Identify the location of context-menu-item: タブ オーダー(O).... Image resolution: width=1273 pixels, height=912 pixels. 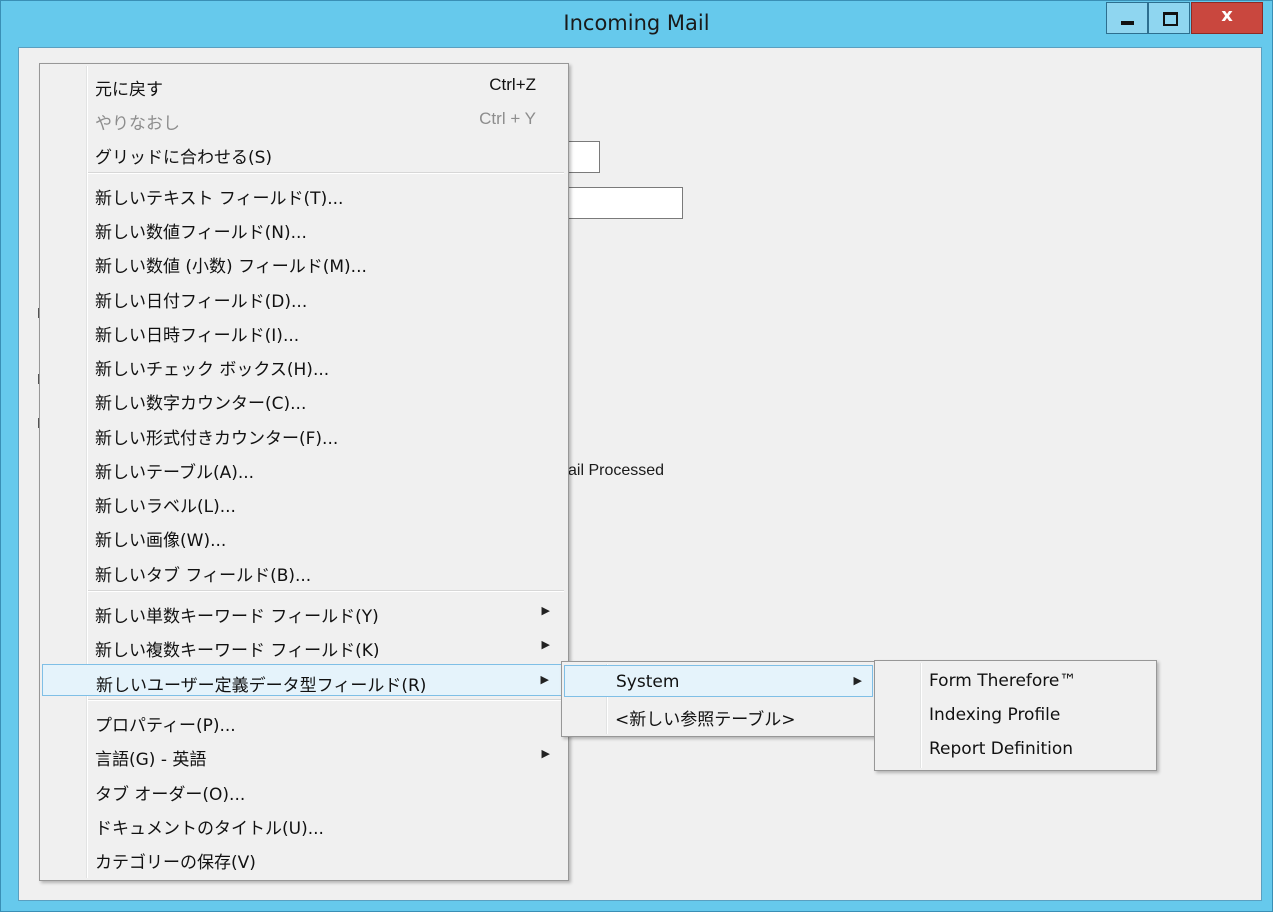
(304, 790).